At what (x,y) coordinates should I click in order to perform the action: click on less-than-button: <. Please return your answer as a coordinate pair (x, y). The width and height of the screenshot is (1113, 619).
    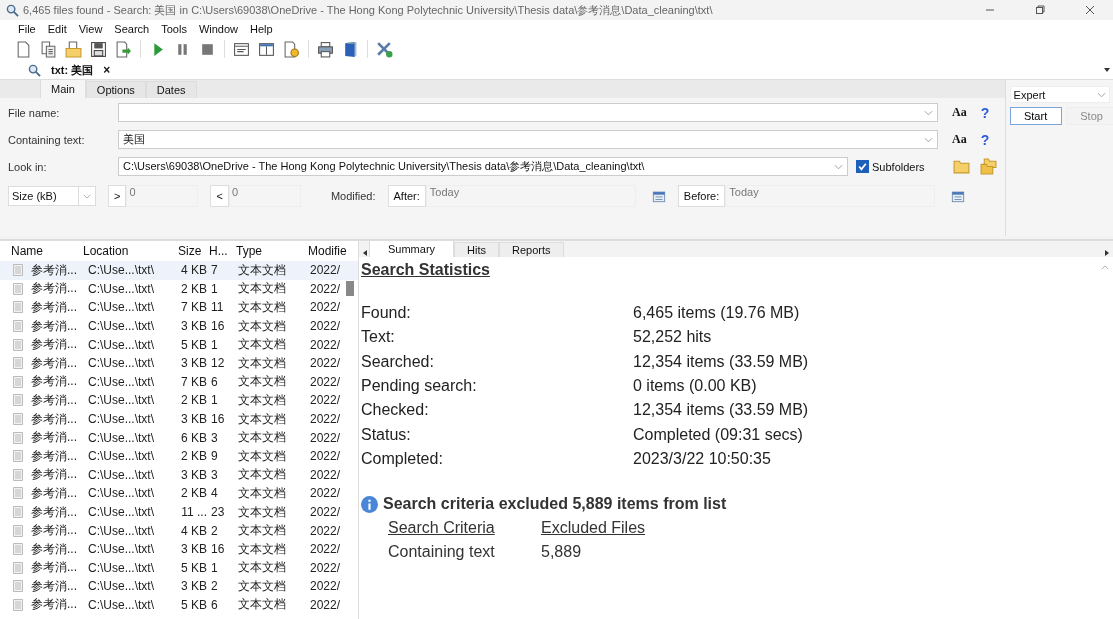
    Looking at the image, I should click on (219, 196).